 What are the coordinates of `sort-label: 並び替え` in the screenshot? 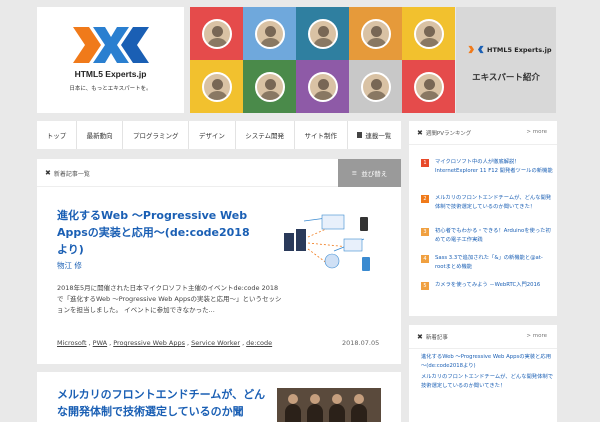 It's located at (374, 174).